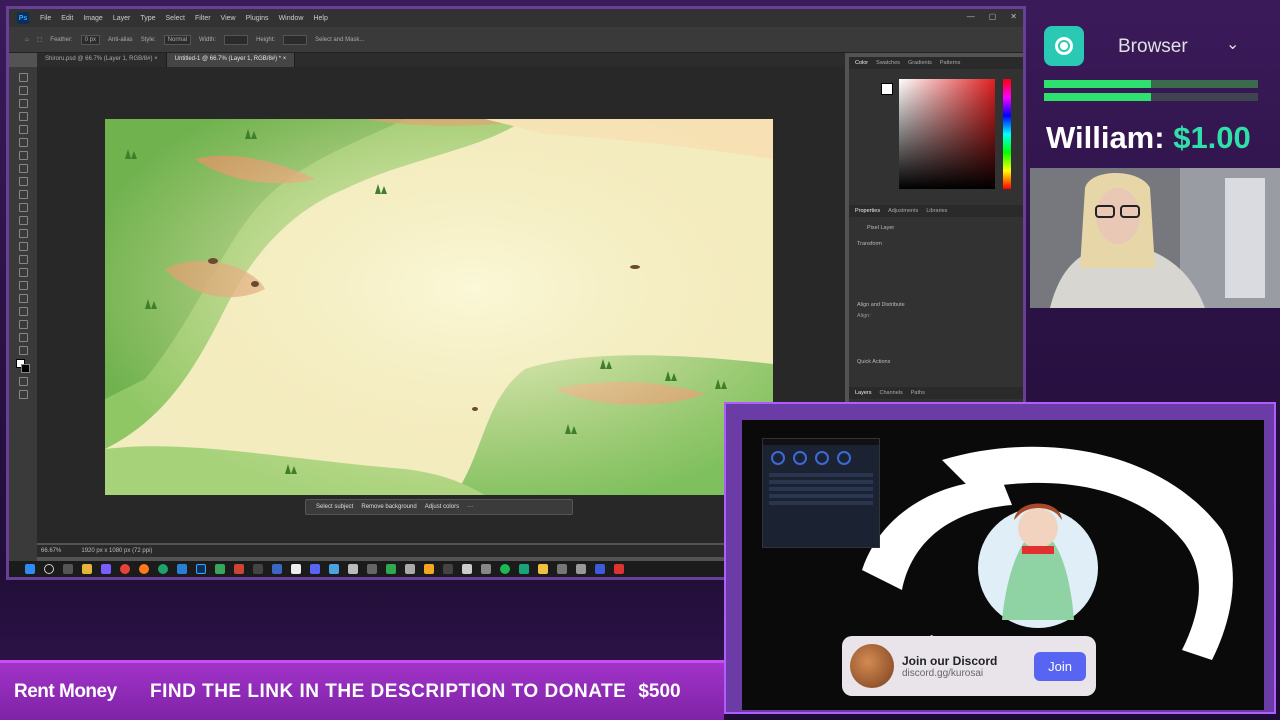 The height and width of the screenshot is (720, 1280). What do you see at coordinates (888, 63) in the screenshot?
I see `tab-swatches: Swatches` at bounding box center [888, 63].